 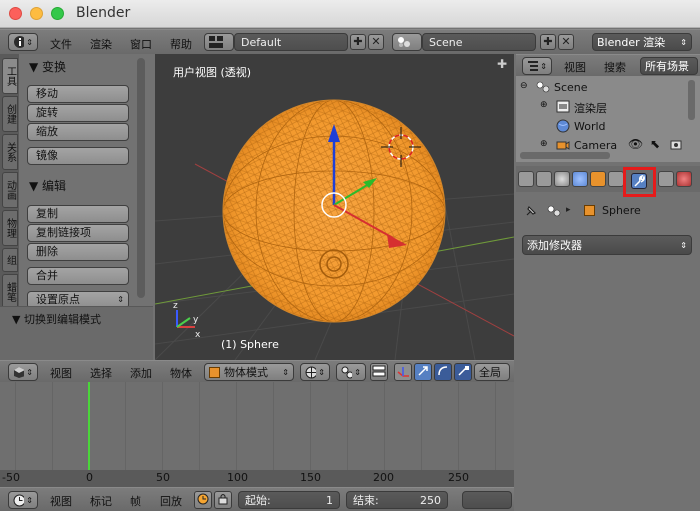 What do you see at coordinates (181, 44) in the screenshot?
I see `menu-help: 帮助` at bounding box center [181, 44].